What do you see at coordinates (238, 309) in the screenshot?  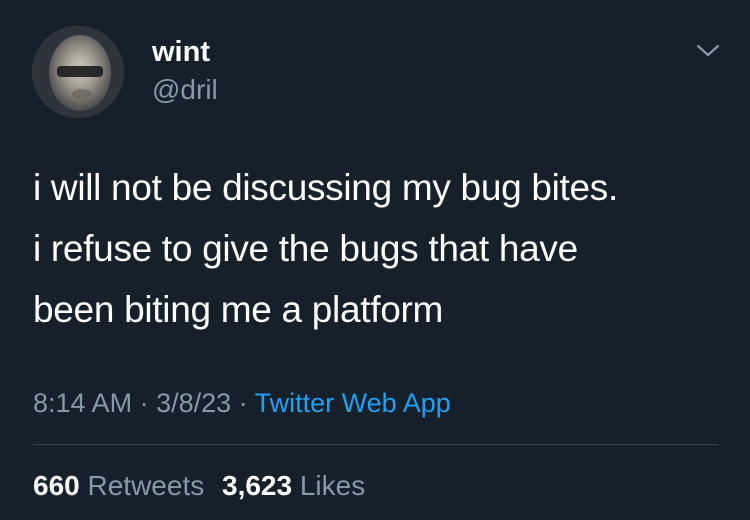 I see `tweet-text-line: been biting me a platform` at bounding box center [238, 309].